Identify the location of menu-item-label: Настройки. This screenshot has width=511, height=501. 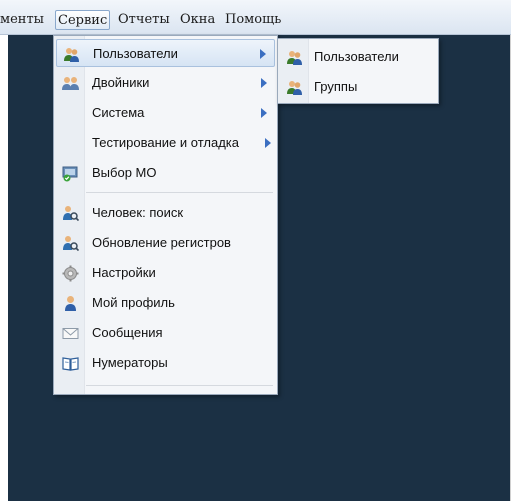
(124, 272).